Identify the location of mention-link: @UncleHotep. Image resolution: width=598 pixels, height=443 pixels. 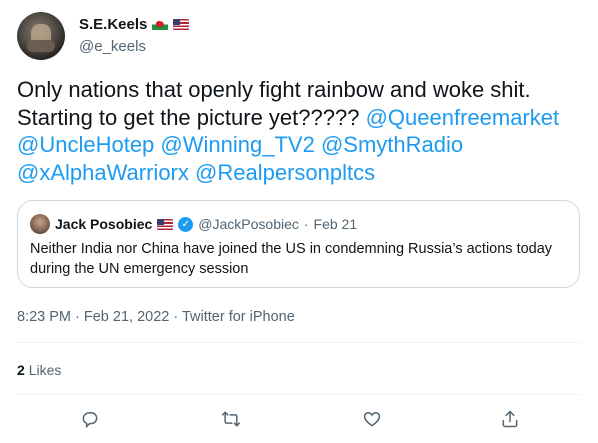
(85, 144).